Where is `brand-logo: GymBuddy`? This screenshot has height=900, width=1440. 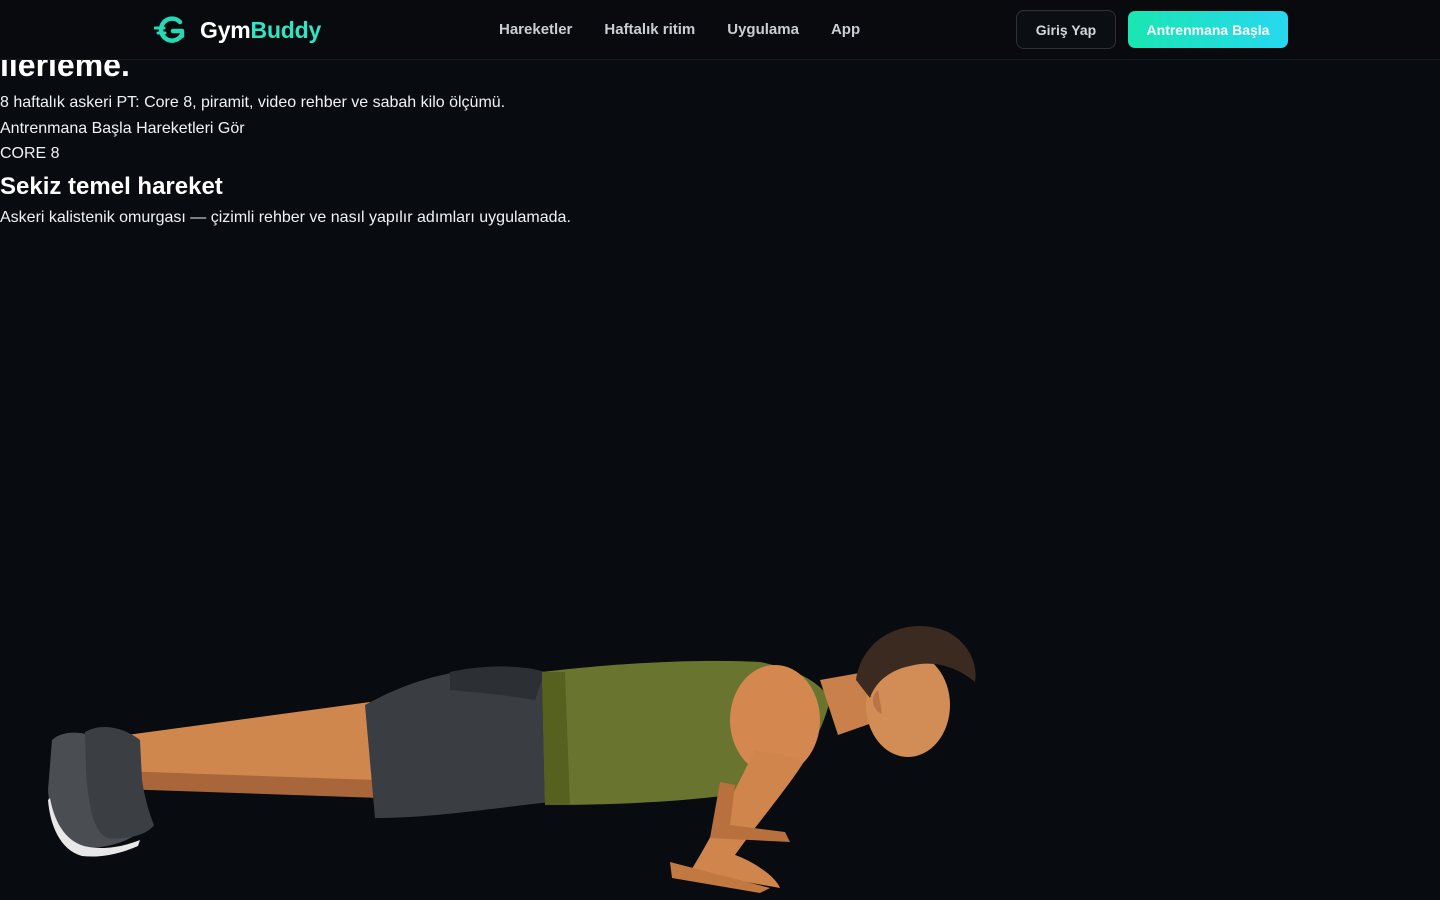
brand-logo: GymBuddy is located at coordinates (237, 30).